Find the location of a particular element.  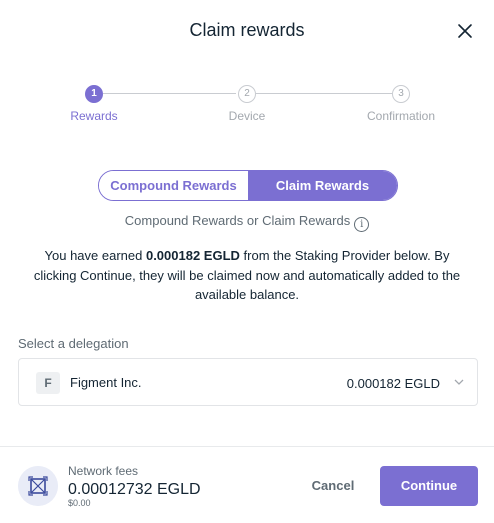

cancel-button: Cancel is located at coordinates (333, 486).